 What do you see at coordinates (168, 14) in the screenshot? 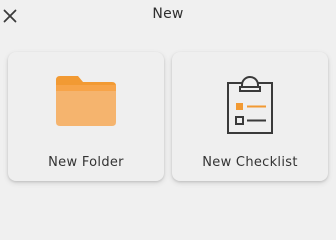
I see `dialog-title: New` at bounding box center [168, 14].